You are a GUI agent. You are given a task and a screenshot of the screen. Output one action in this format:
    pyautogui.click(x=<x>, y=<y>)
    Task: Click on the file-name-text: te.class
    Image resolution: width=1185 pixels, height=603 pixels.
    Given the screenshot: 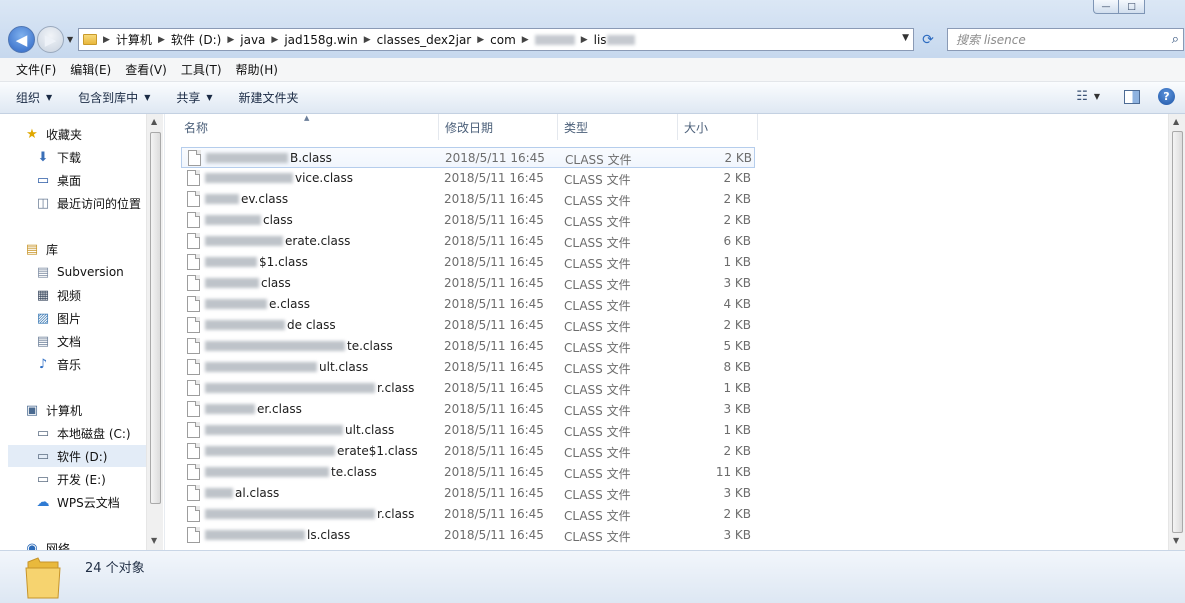 What is the action you would take?
    pyautogui.click(x=354, y=472)
    